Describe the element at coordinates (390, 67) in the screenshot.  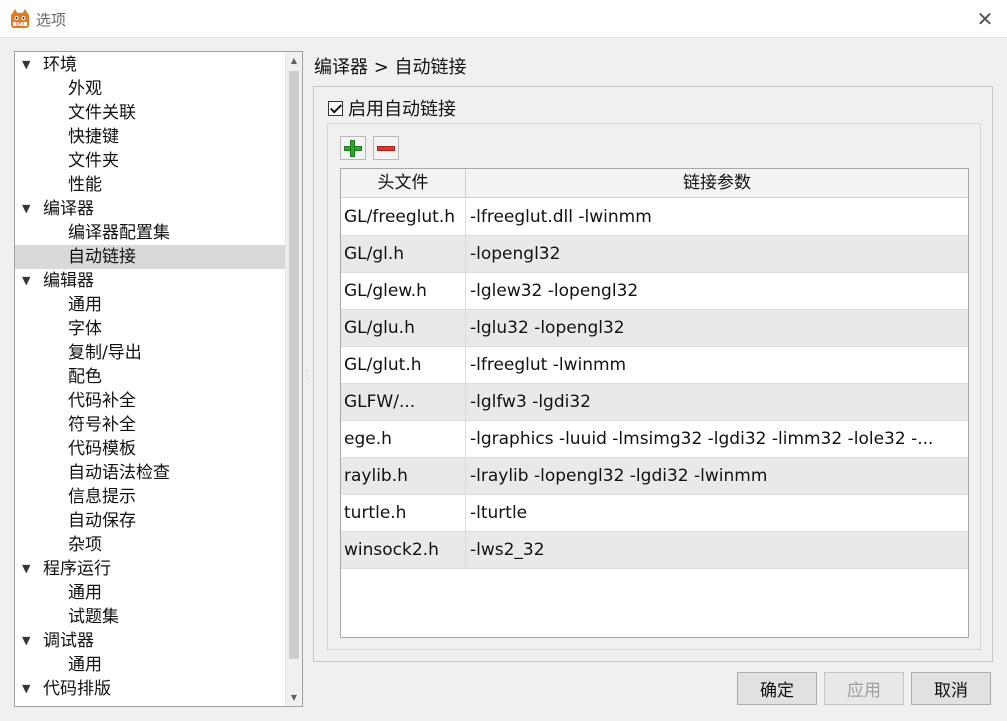
I see `page-title: 编译器 > 自动链接` at that location.